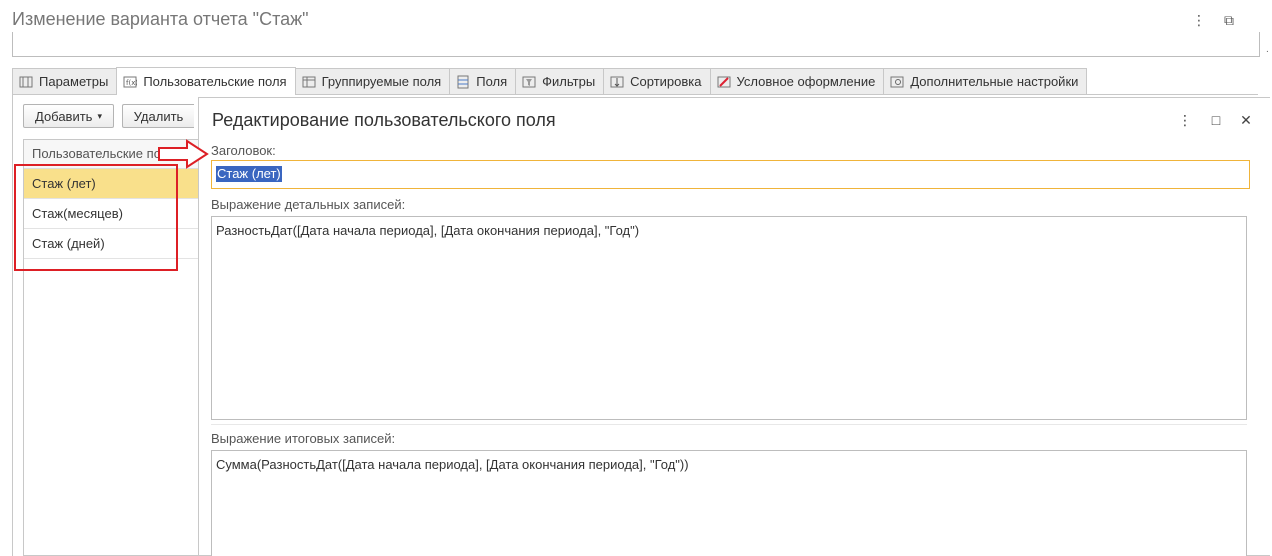 Image resolution: width=1272 pixels, height=556 pixels. I want to click on restore-window-button: ⧉, so click(1229, 20).